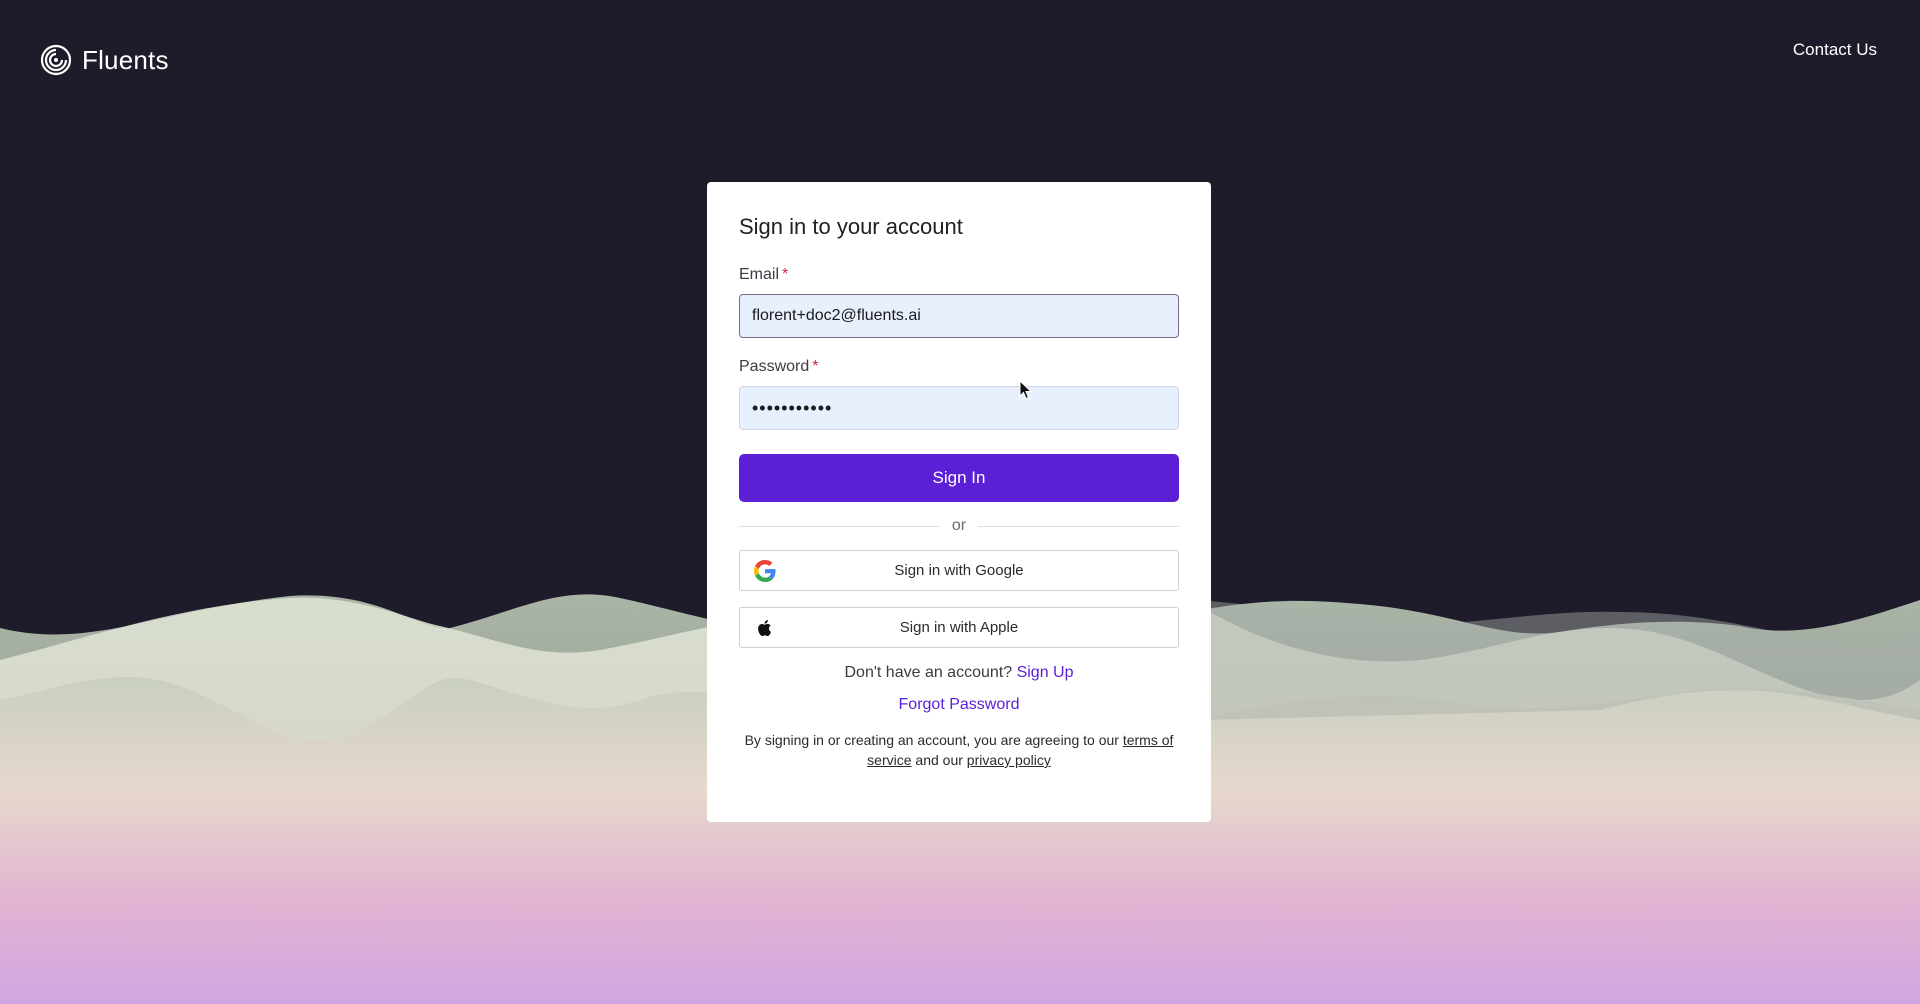 The height and width of the screenshot is (1004, 1920). What do you see at coordinates (56, 60) in the screenshot?
I see `fluents-spiral-icon` at bounding box center [56, 60].